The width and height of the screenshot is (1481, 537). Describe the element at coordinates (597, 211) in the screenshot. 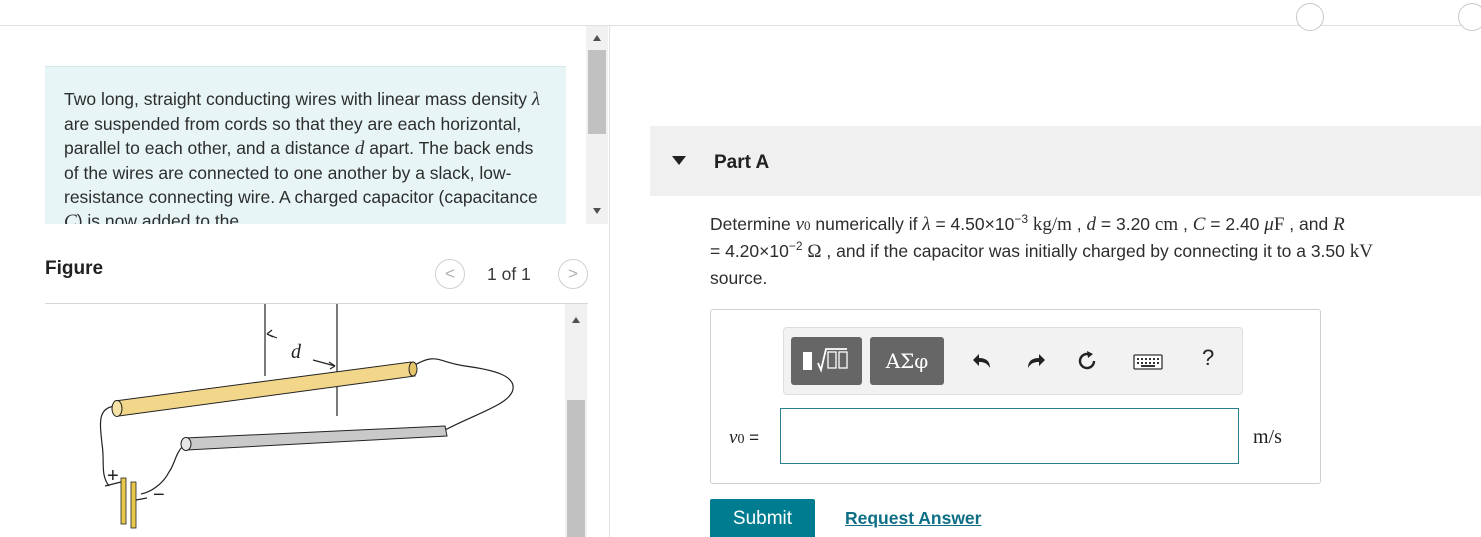

I see `scroll-down-arrow-icon` at that location.